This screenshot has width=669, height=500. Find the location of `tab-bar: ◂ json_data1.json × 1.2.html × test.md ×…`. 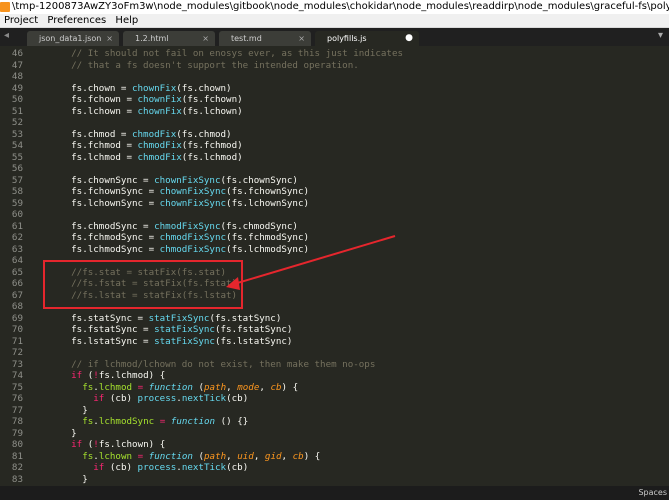

tab-bar: ◂ json_data1.json × 1.2.html × test.md ×… is located at coordinates (334, 37).